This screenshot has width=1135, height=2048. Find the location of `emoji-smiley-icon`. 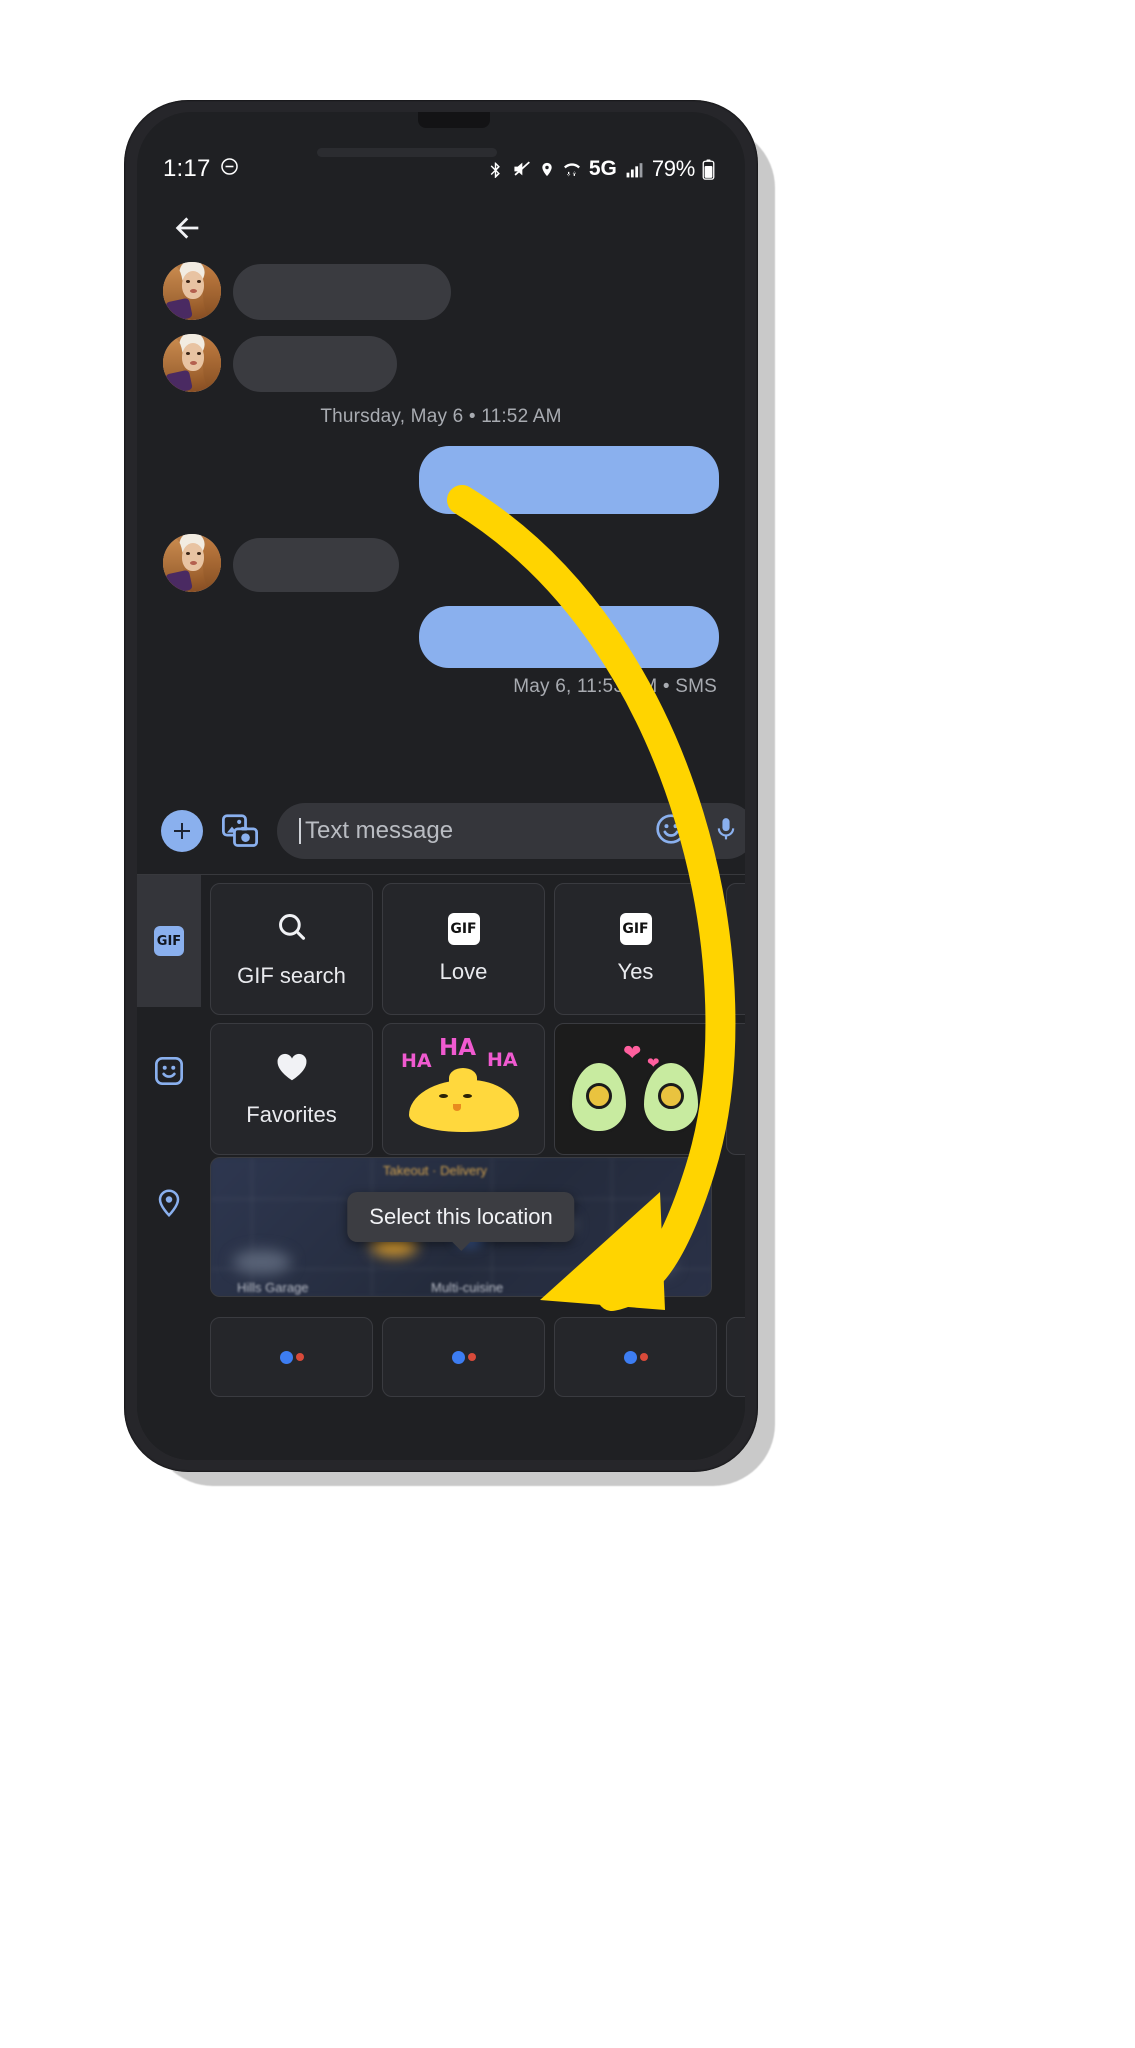

emoji-smiley-icon is located at coordinates (671, 831).